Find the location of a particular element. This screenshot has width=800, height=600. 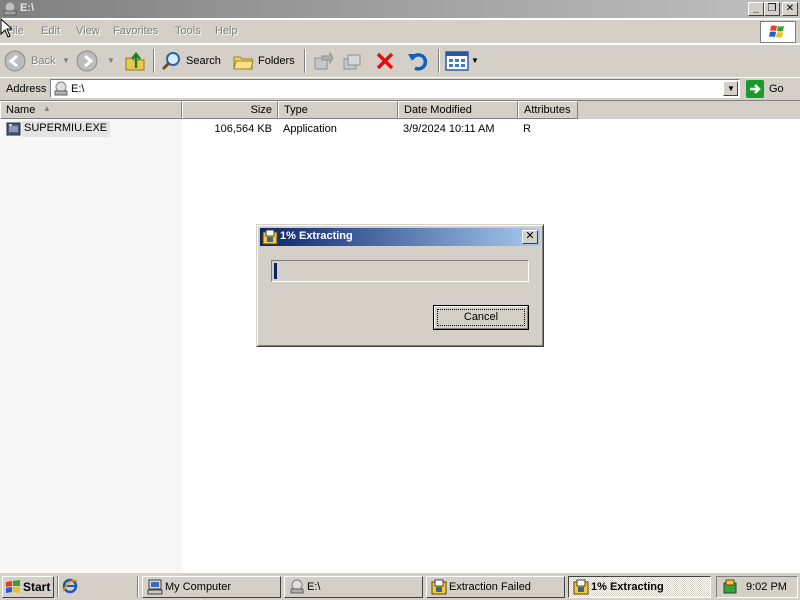

chevron-down-icon: ▼ is located at coordinates (731, 88).